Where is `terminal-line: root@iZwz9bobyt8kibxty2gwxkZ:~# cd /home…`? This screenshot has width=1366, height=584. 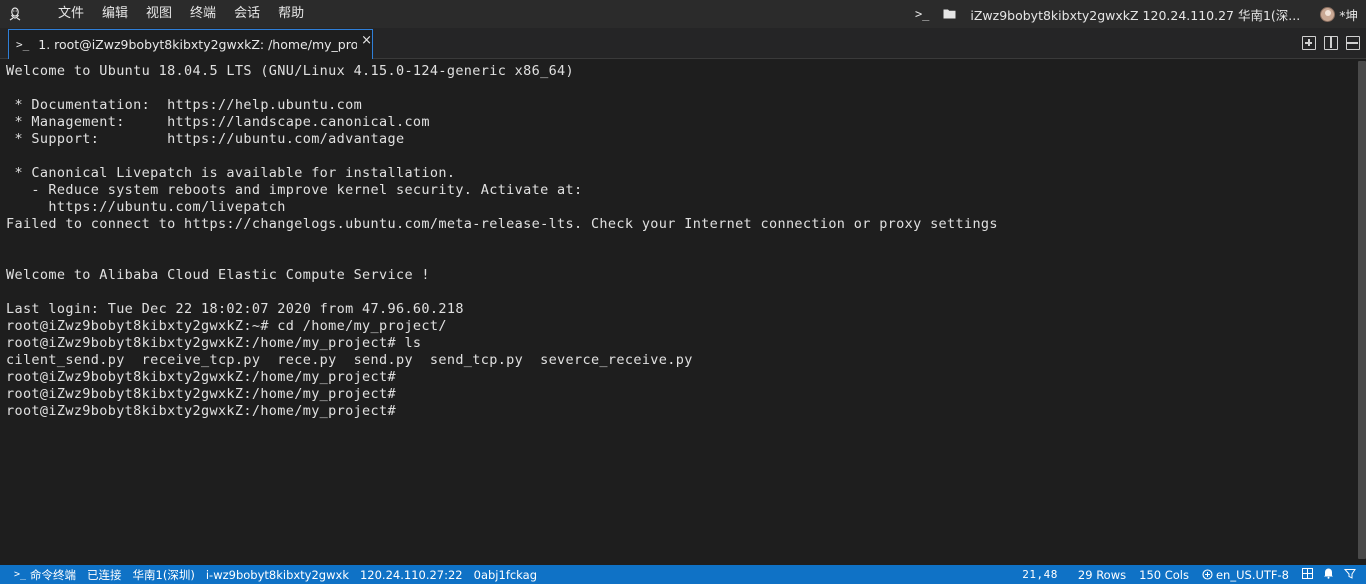
terminal-line: root@iZwz9bobyt8kibxty2gwxkZ:~# cd /home… is located at coordinates (226, 326).